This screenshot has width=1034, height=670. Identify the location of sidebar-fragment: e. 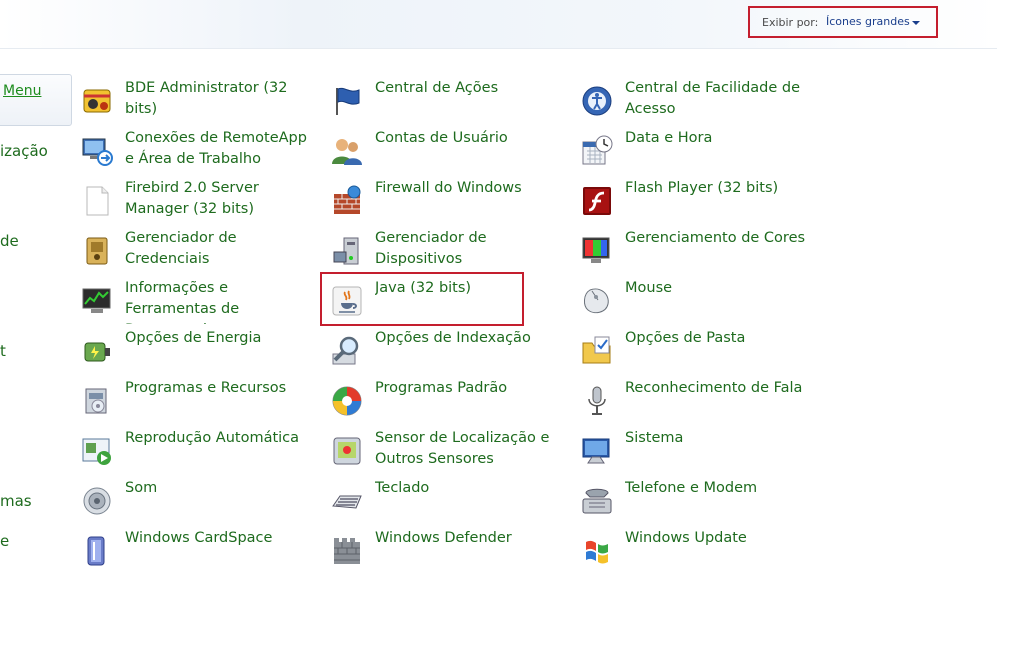
(4, 541).